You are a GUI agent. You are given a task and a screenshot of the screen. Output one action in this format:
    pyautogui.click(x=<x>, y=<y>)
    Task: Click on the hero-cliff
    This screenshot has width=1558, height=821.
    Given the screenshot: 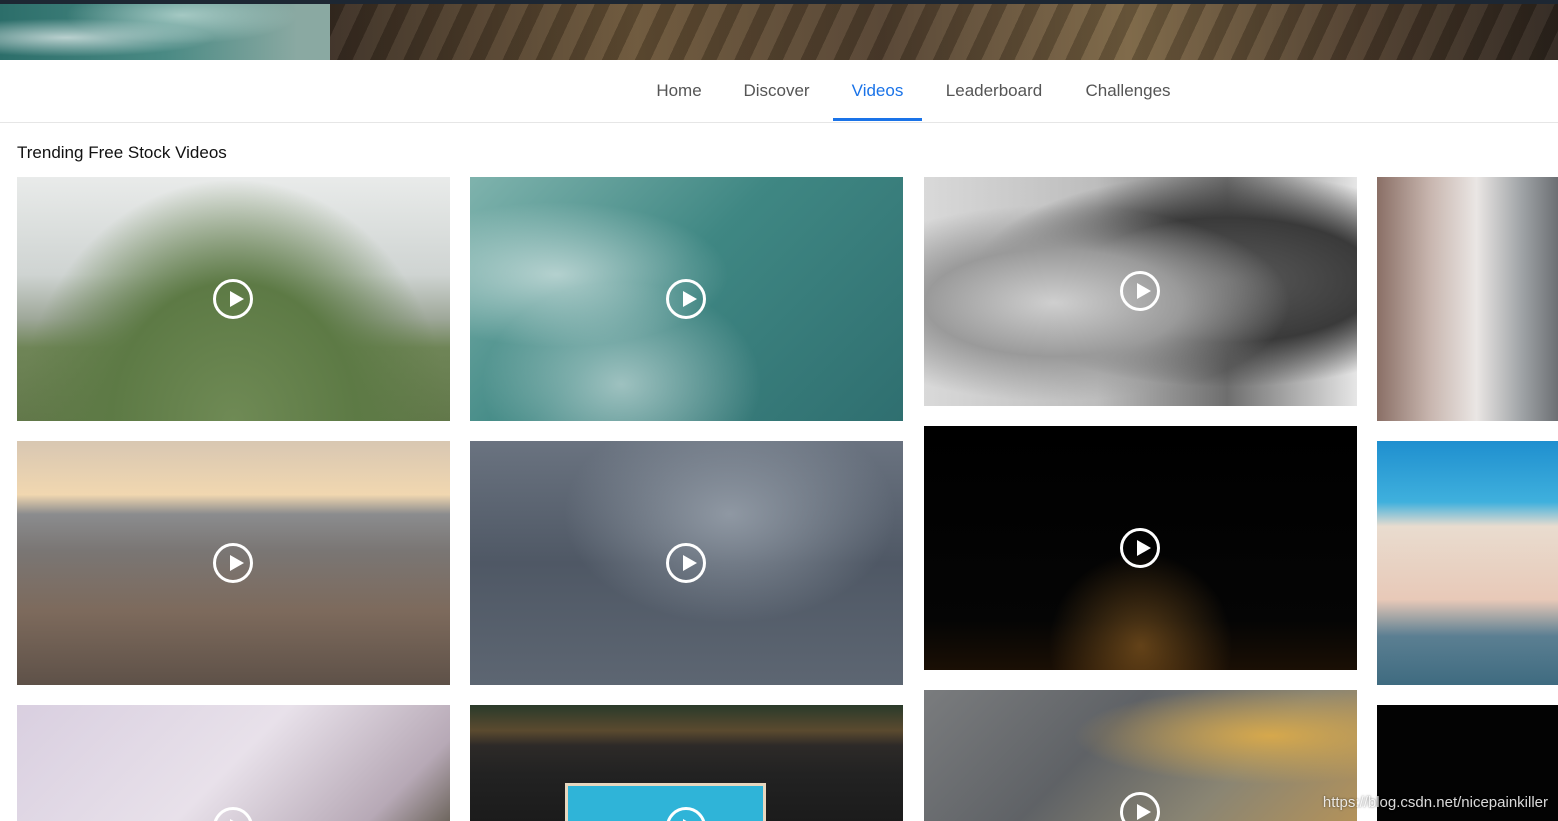 What is the action you would take?
    pyautogui.click(x=944, y=32)
    